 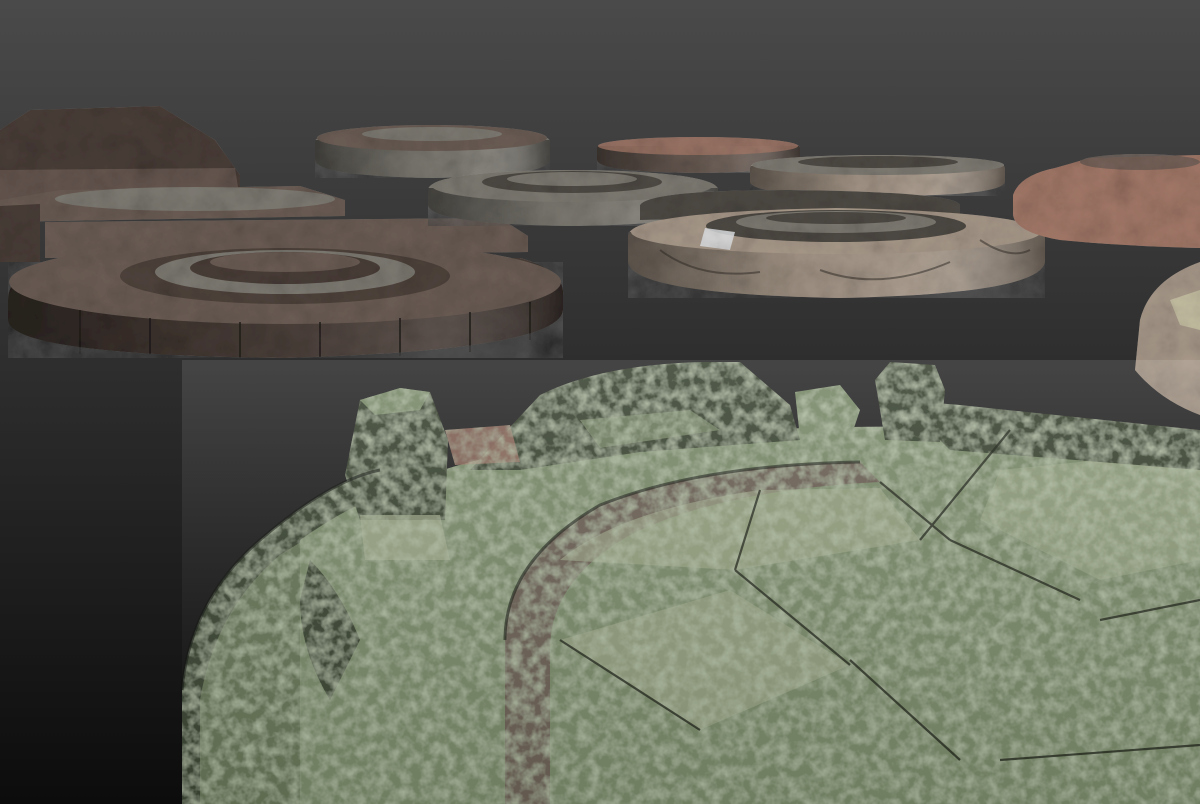 I want to click on platform-mid-left-round, so click(x=286, y=288).